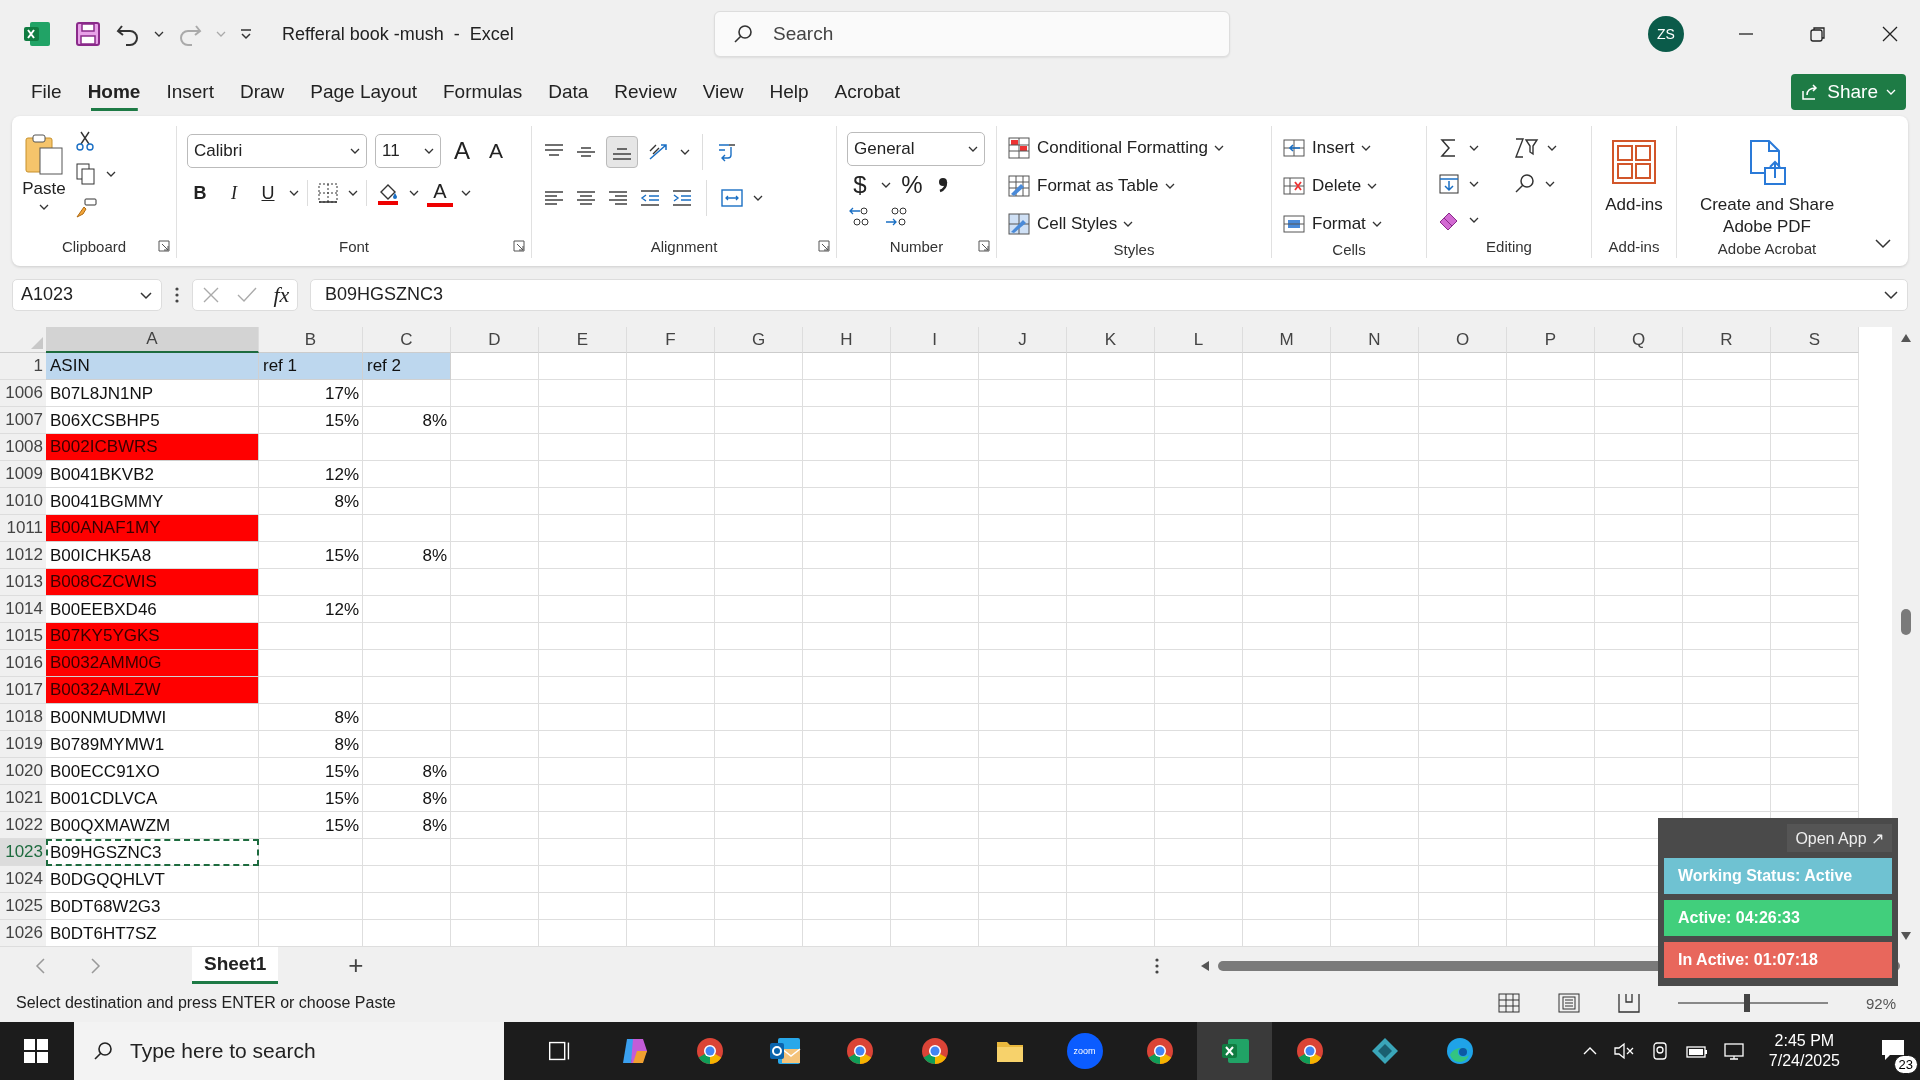  What do you see at coordinates (1839, 838) in the screenshot?
I see `open-app-button: Open App ↗` at bounding box center [1839, 838].